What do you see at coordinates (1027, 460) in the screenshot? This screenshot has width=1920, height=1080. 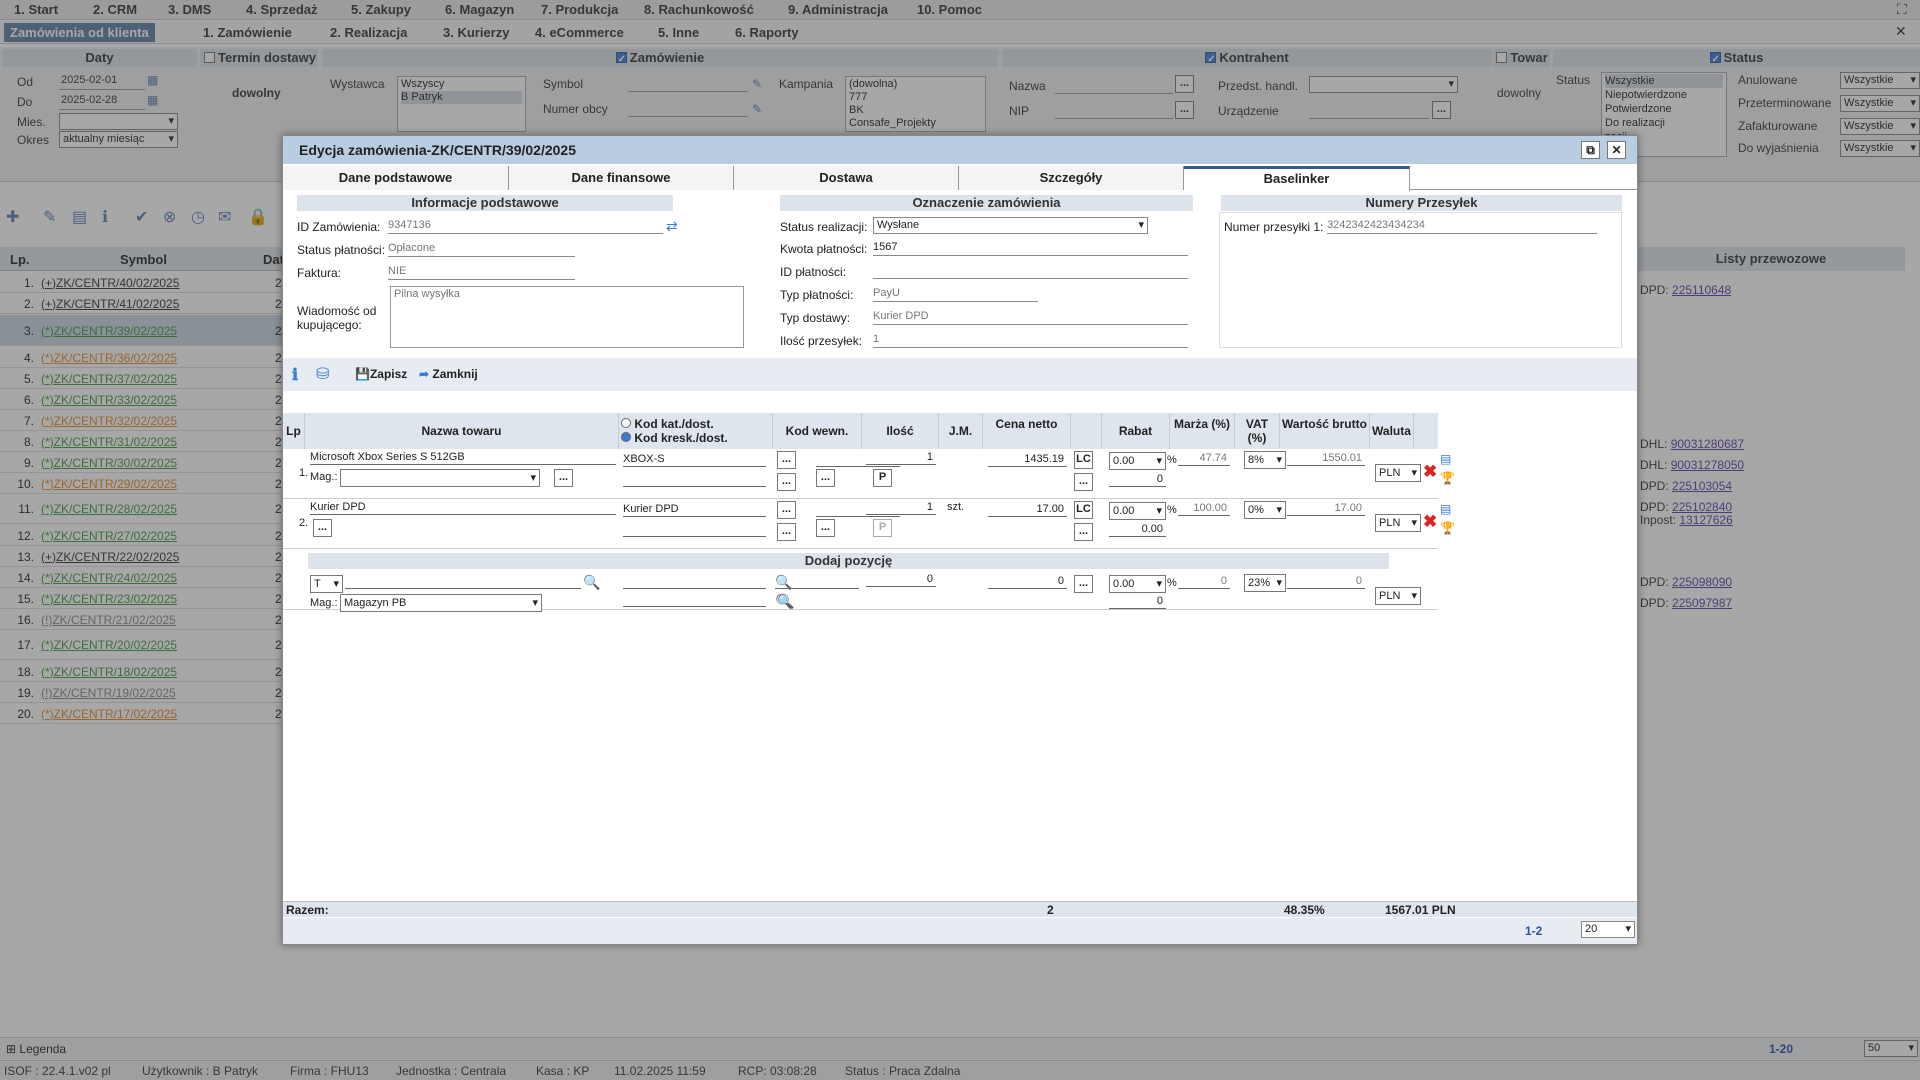 I see `position-cena-input: 1435.19` at bounding box center [1027, 460].